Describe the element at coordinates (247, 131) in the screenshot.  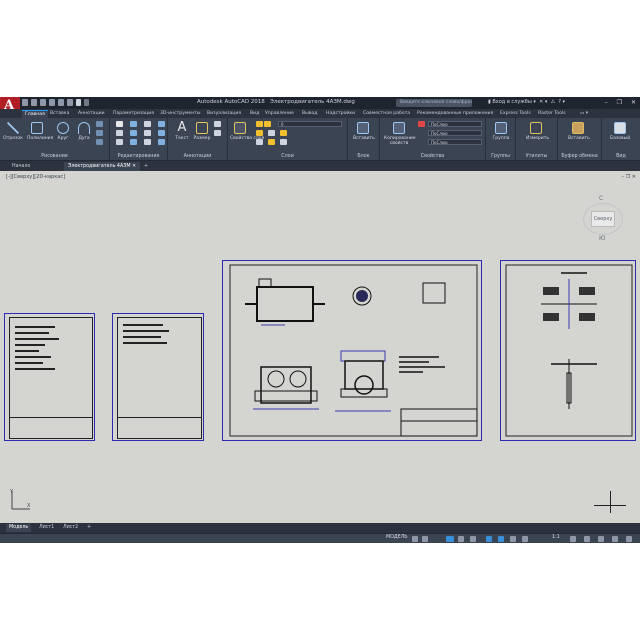
I see `layer-properties-button: Свойства слоя` at that location.